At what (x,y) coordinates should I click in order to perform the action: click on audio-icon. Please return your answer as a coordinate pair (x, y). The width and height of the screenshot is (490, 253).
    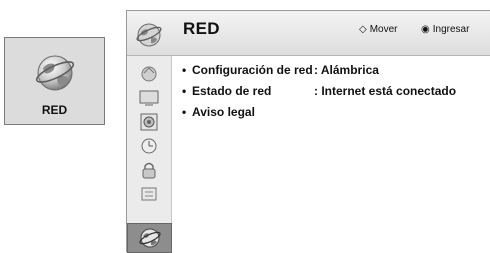
    Looking at the image, I should click on (149, 122).